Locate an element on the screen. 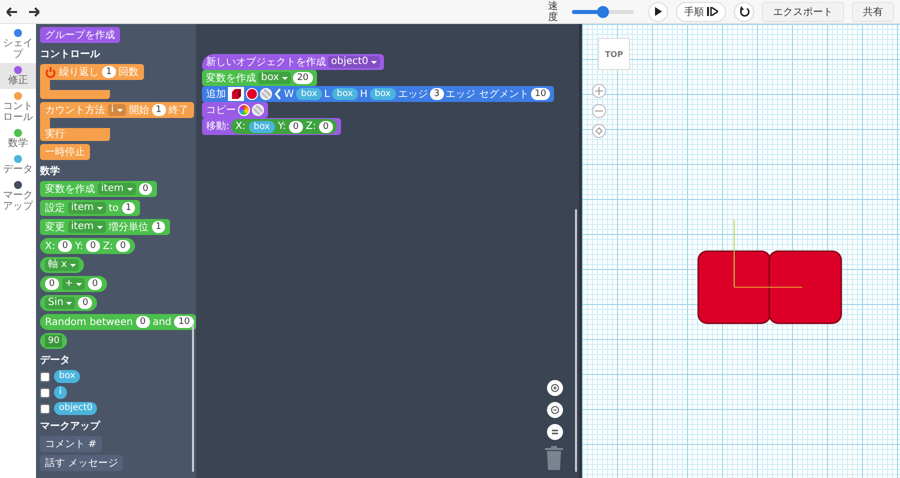 The height and width of the screenshot is (478, 900). code-block: 0 + 0 is located at coordinates (73, 284).